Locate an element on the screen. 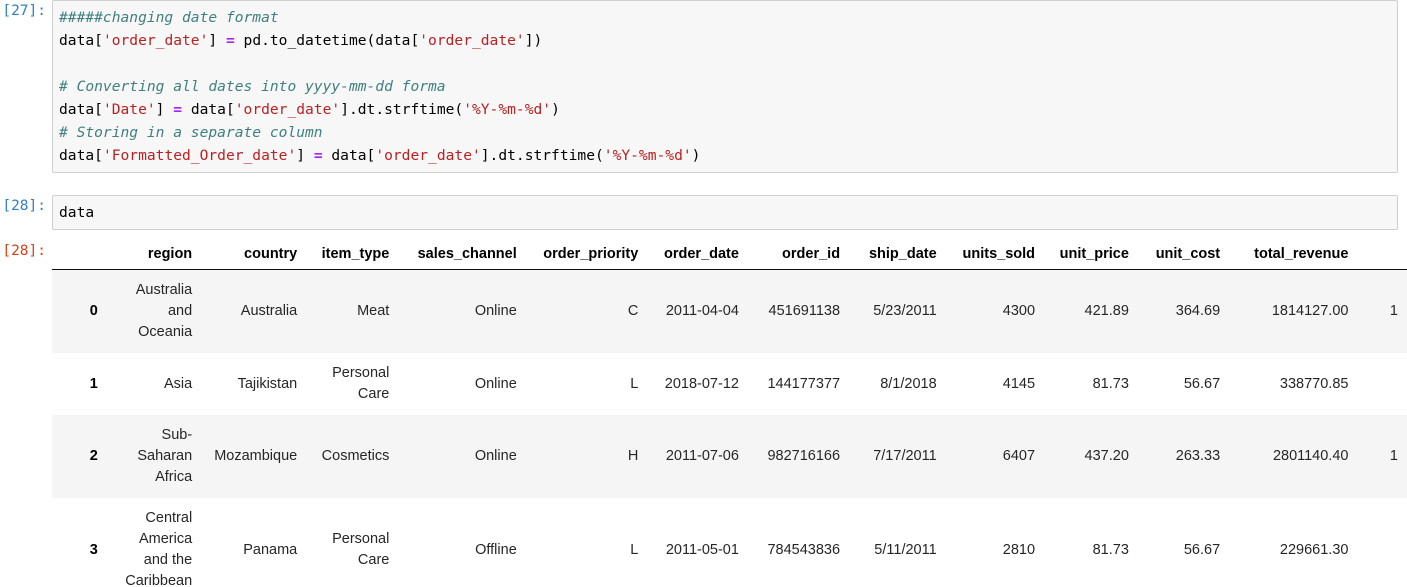  code-editor-28: data is located at coordinates (725, 212).